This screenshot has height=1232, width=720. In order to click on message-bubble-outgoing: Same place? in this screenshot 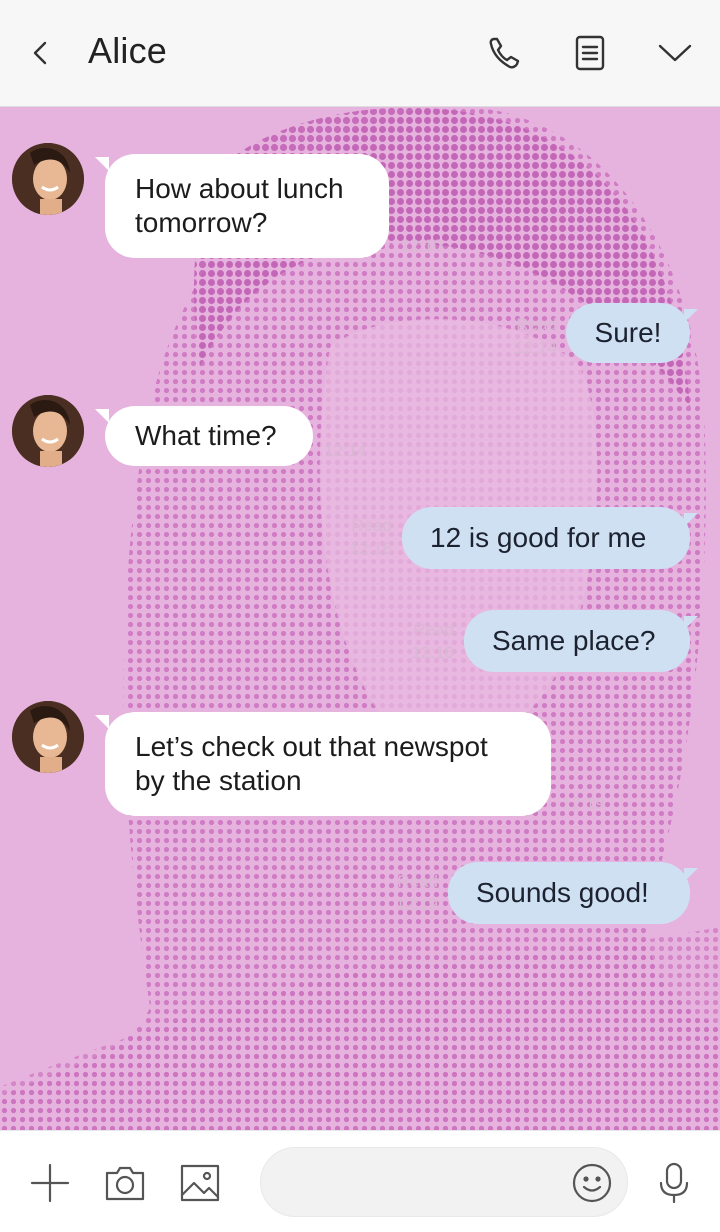, I will do `click(577, 641)`.